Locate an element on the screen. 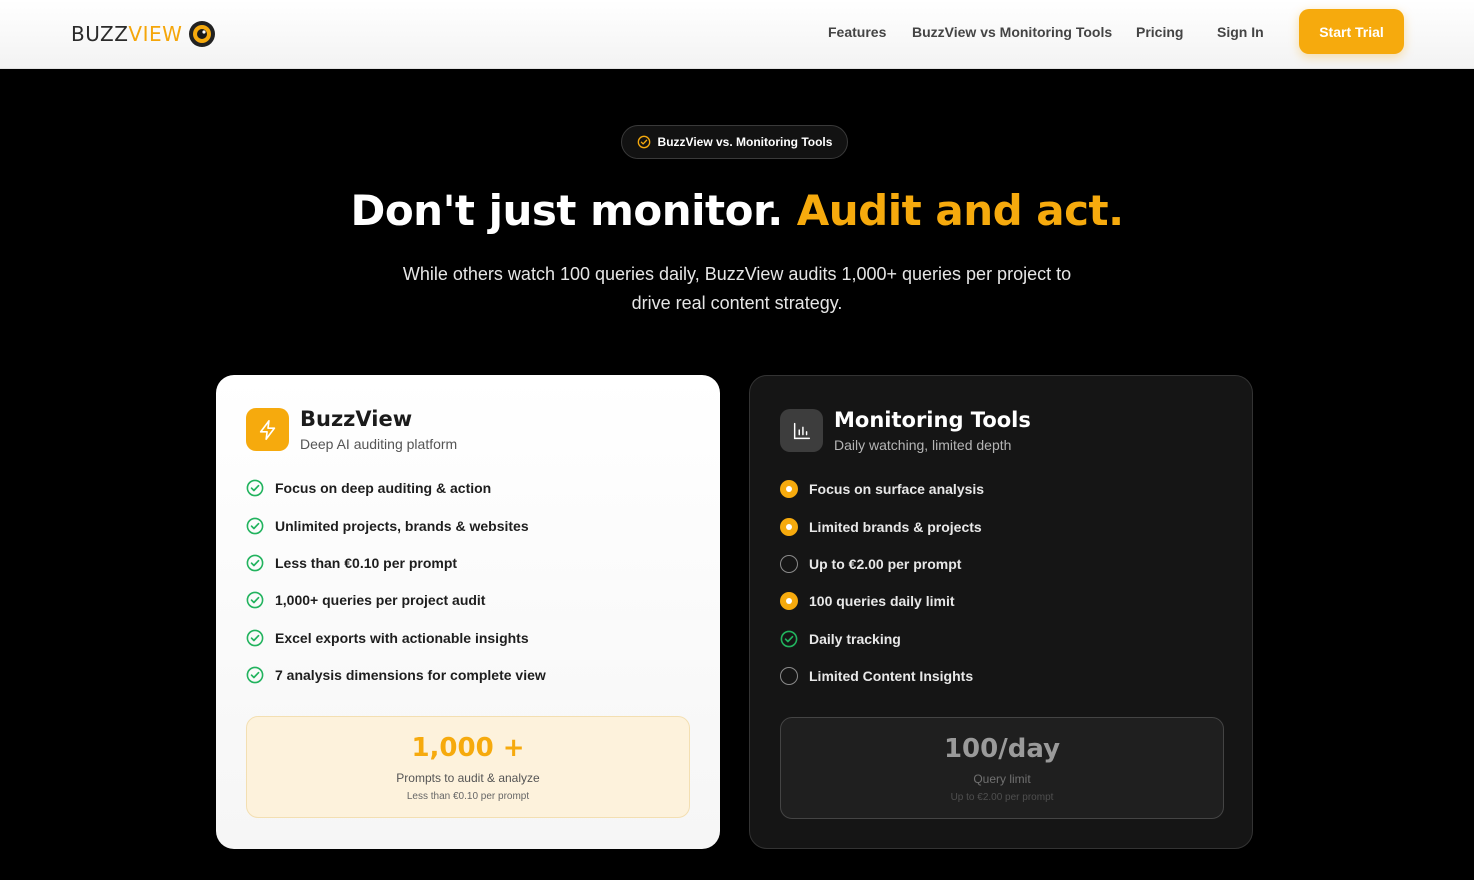  card-subtitle: Deep AI auditing platform is located at coordinates (379, 444).